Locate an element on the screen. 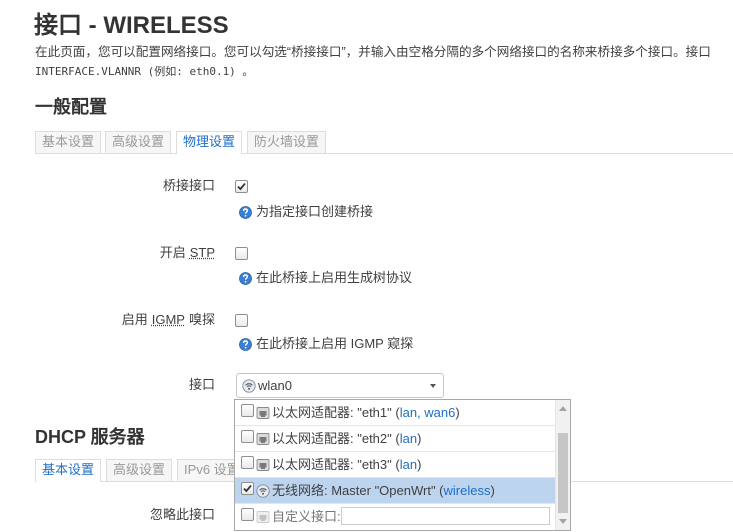  igmp-snooping-help: 在此桥接上启用 IGMP 窥探 is located at coordinates (326, 344).